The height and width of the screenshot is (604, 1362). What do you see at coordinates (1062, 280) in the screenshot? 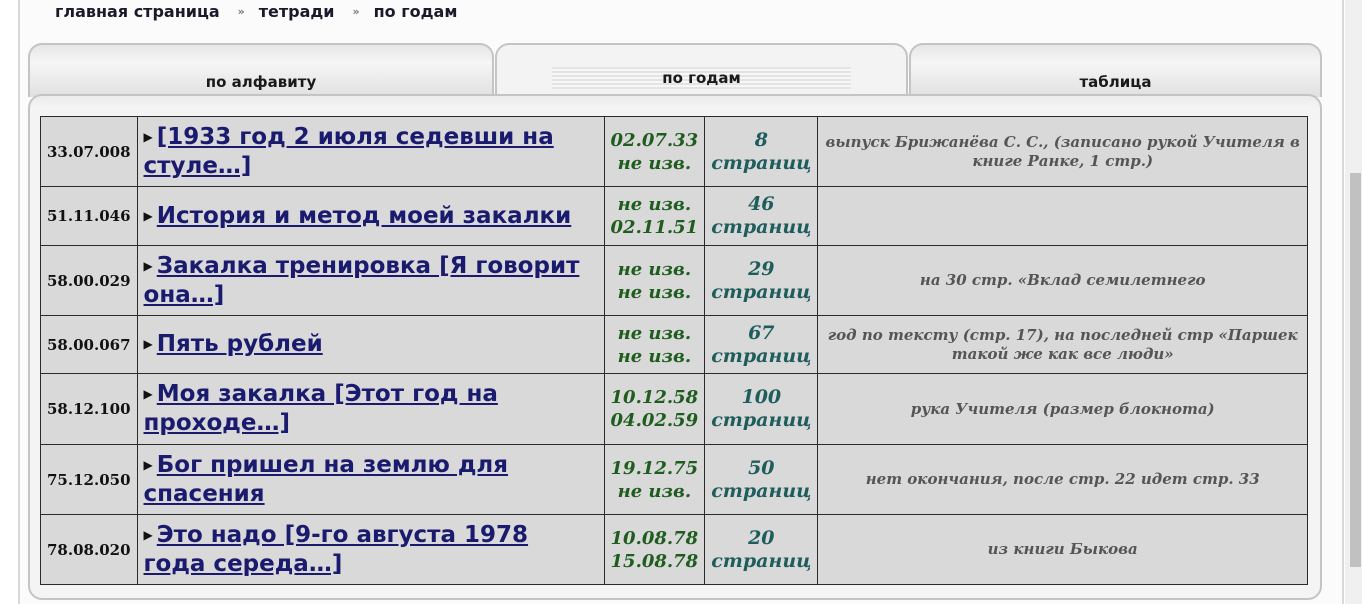
I see `row-note: на 30 стр. «Вклад семилетнего` at bounding box center [1062, 280].